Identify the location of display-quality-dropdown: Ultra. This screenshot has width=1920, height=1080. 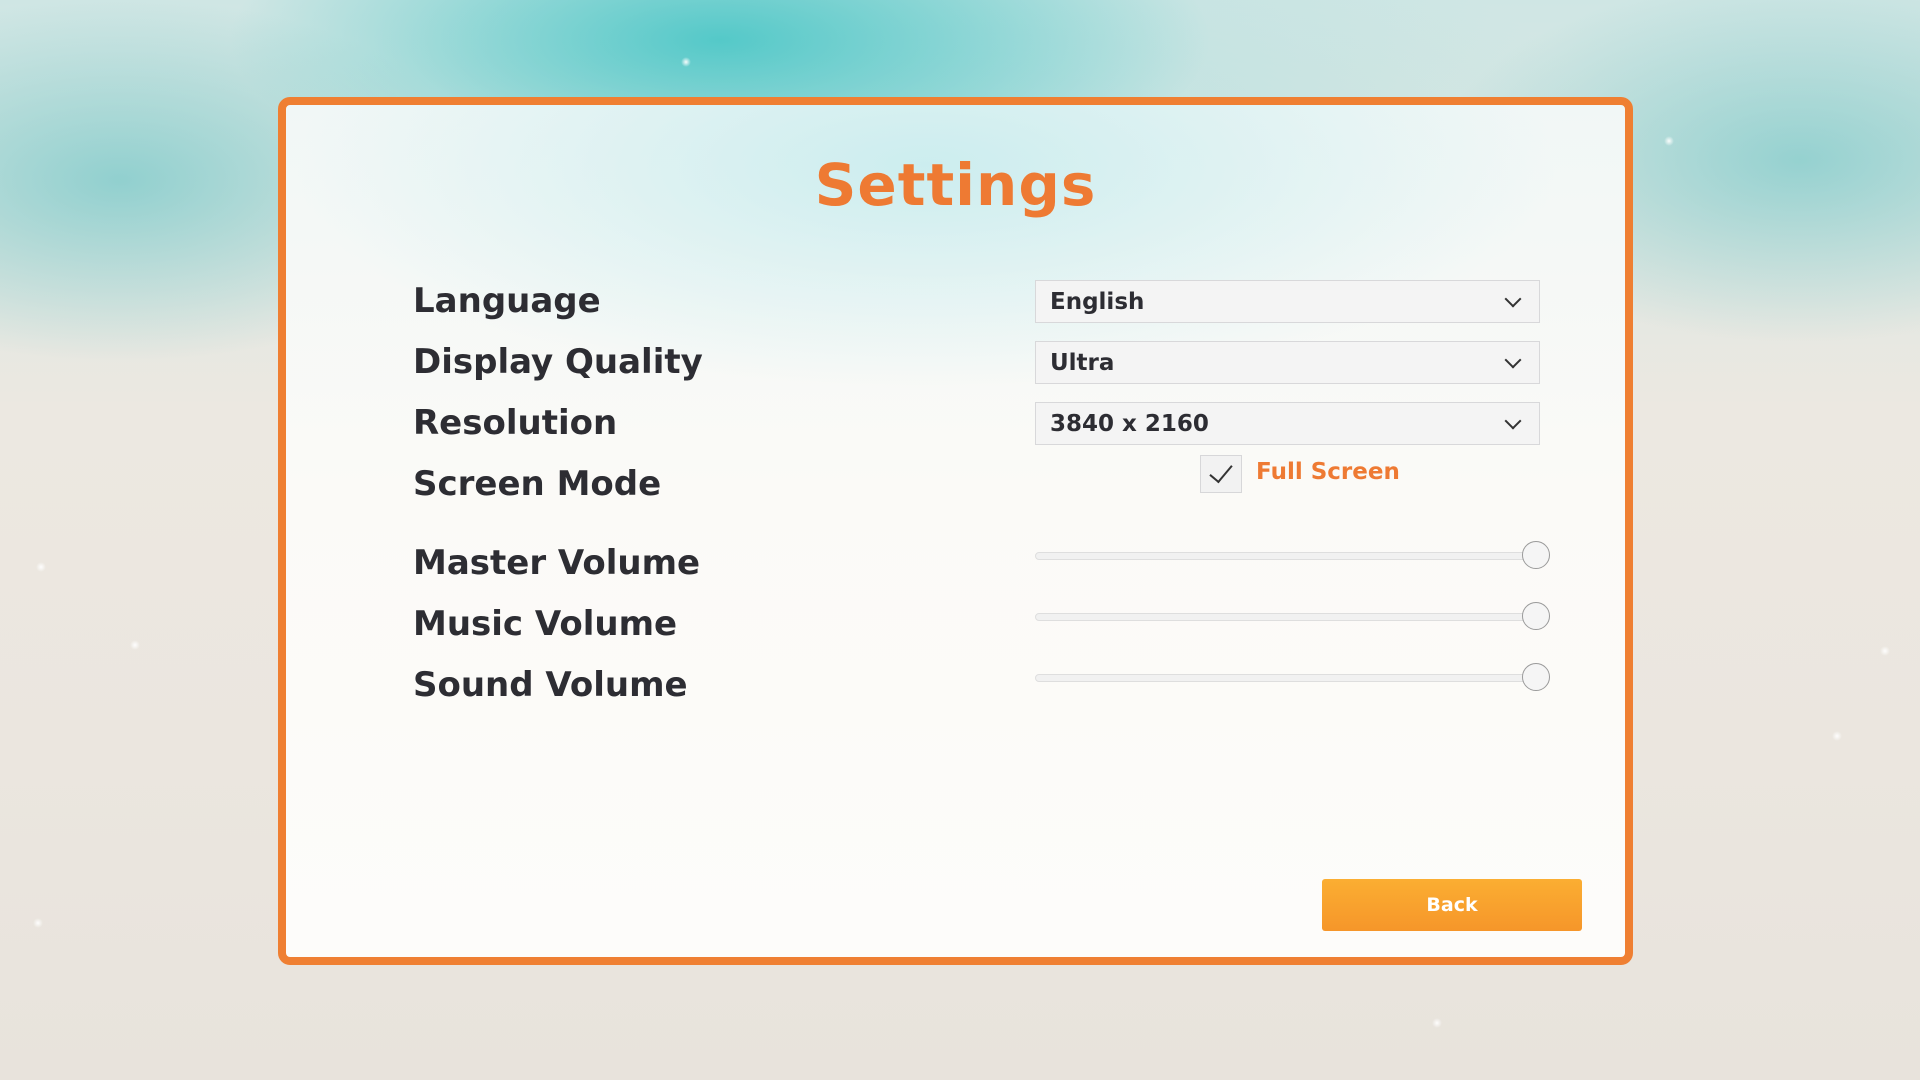
(1287, 362).